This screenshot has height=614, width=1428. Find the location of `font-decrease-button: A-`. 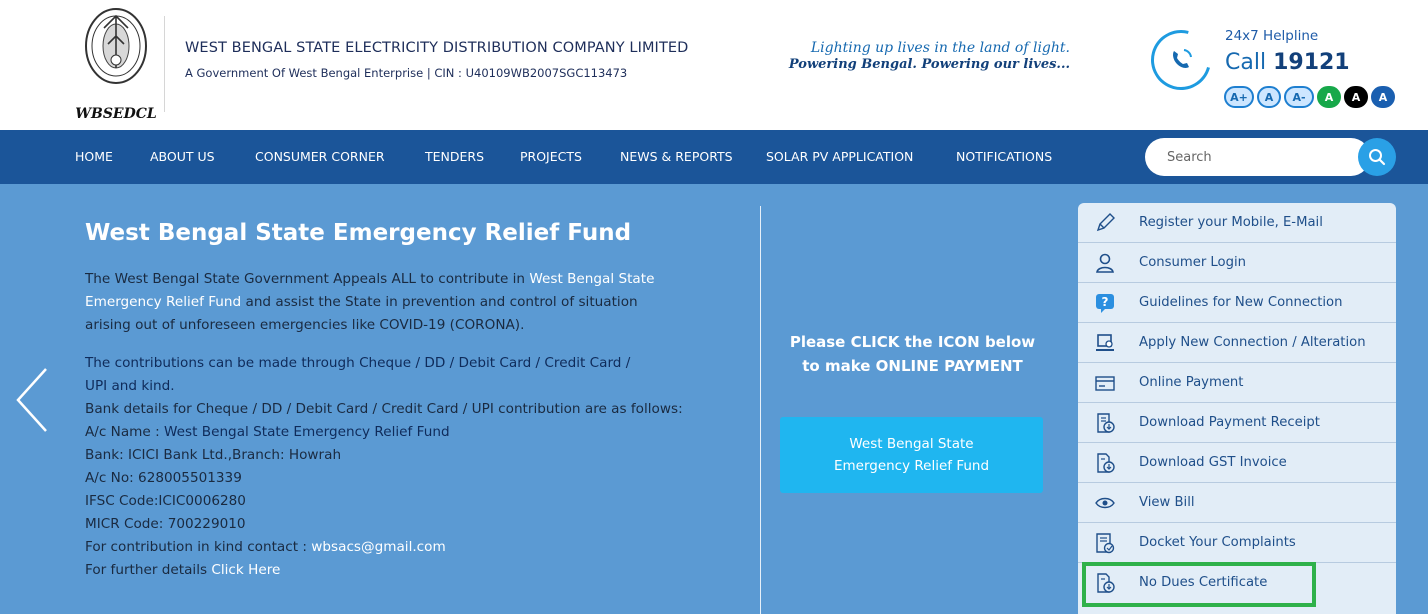

font-decrease-button: A- is located at coordinates (1299, 97).